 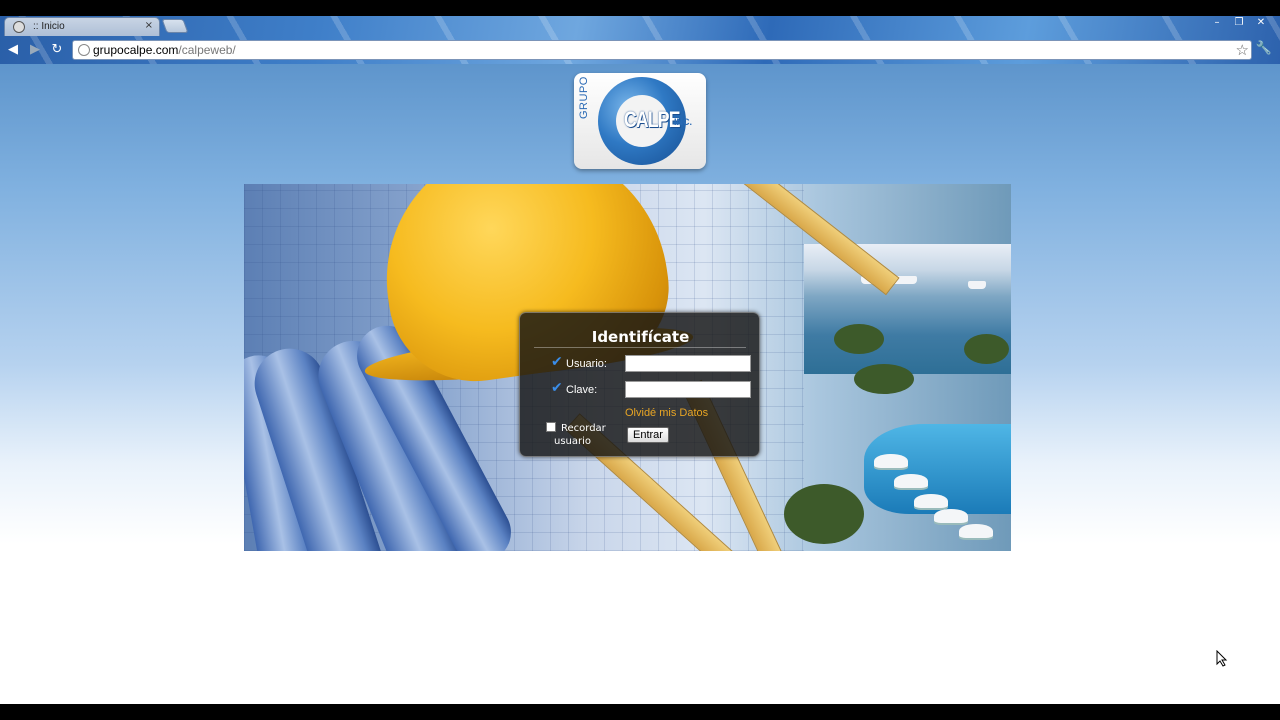 What do you see at coordinates (586, 364) in the screenshot?
I see `username-label: Usuario:` at bounding box center [586, 364].